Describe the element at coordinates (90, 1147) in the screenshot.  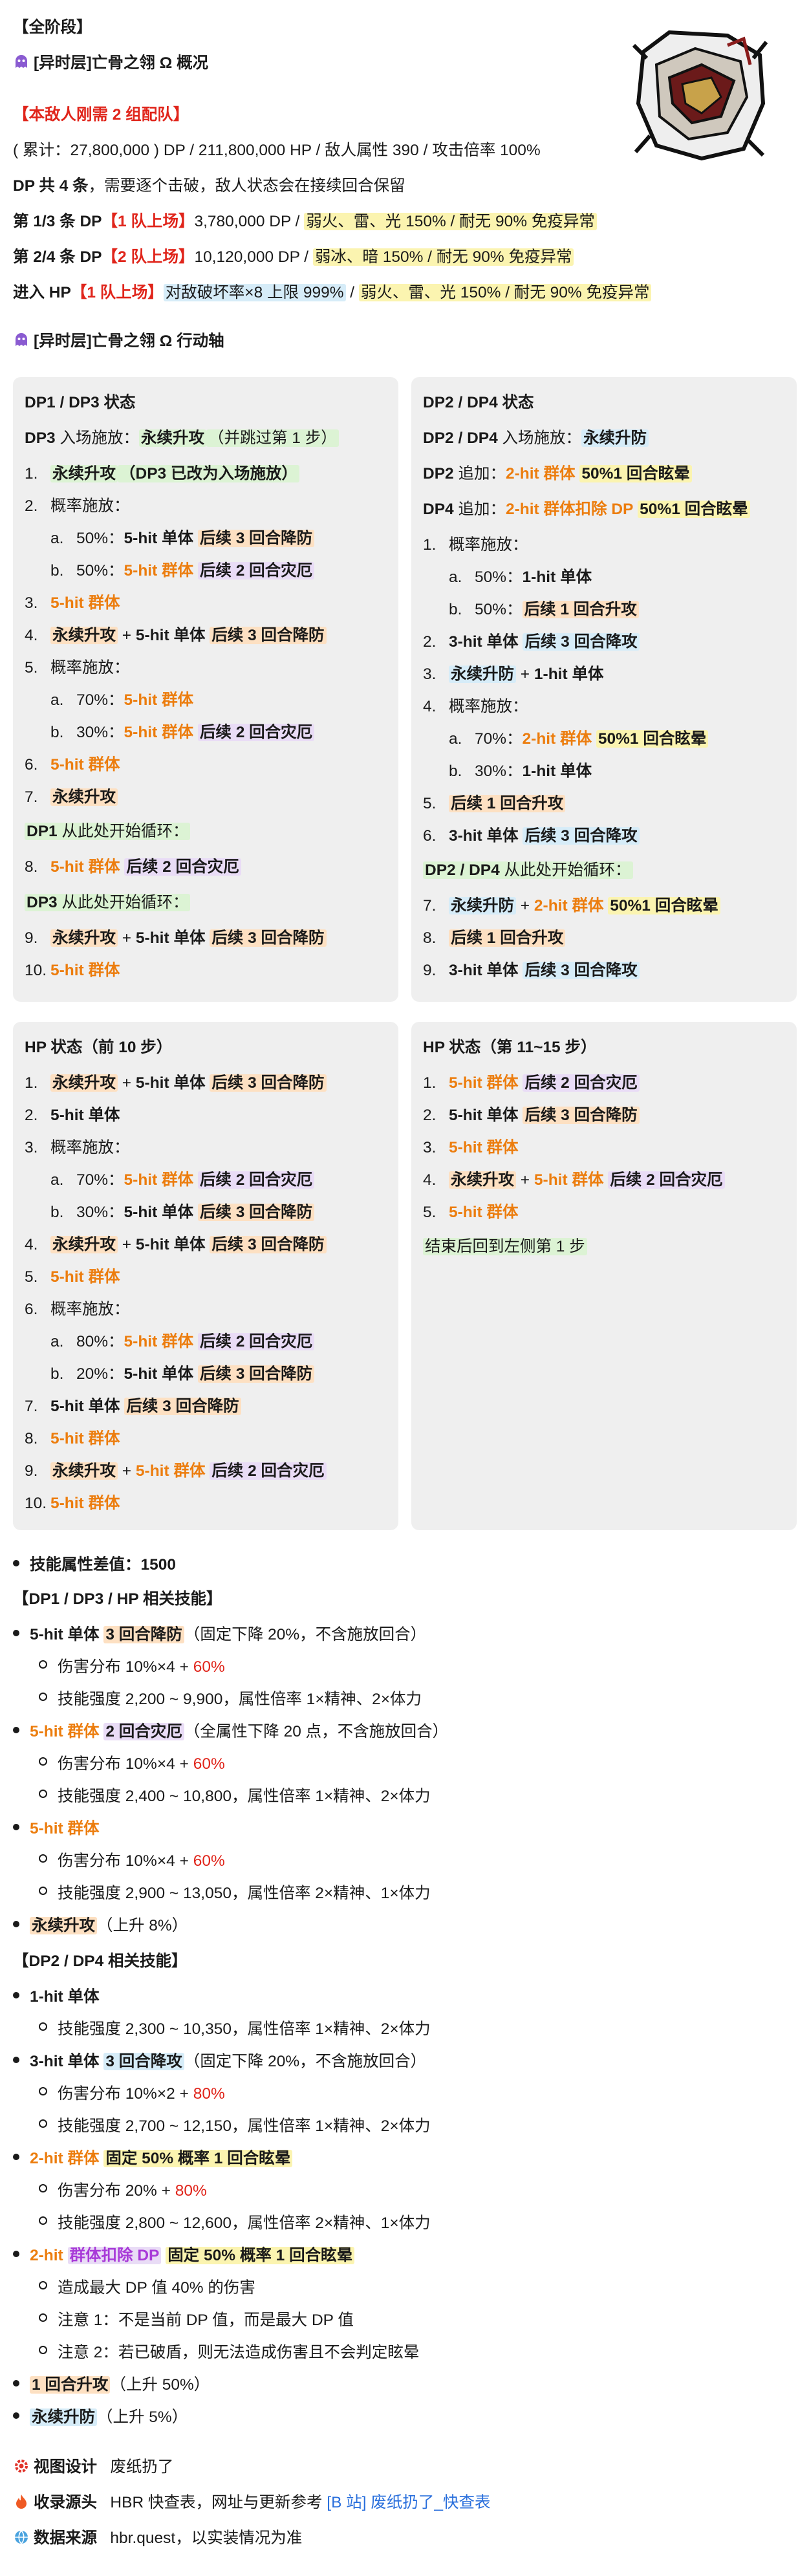
I see `text-s3a: 概率施放：` at that location.